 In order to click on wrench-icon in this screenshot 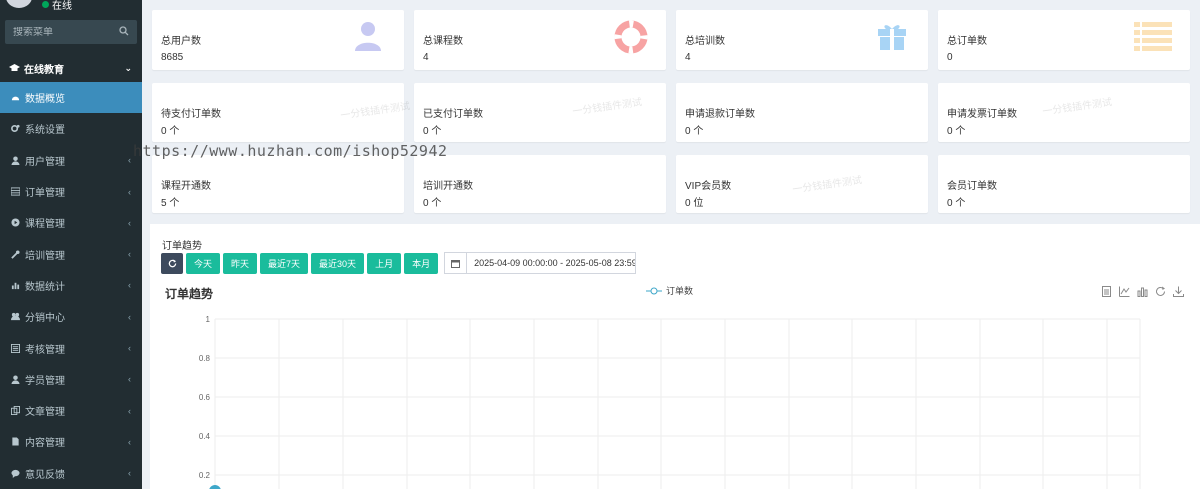, I will do `click(15, 254)`.